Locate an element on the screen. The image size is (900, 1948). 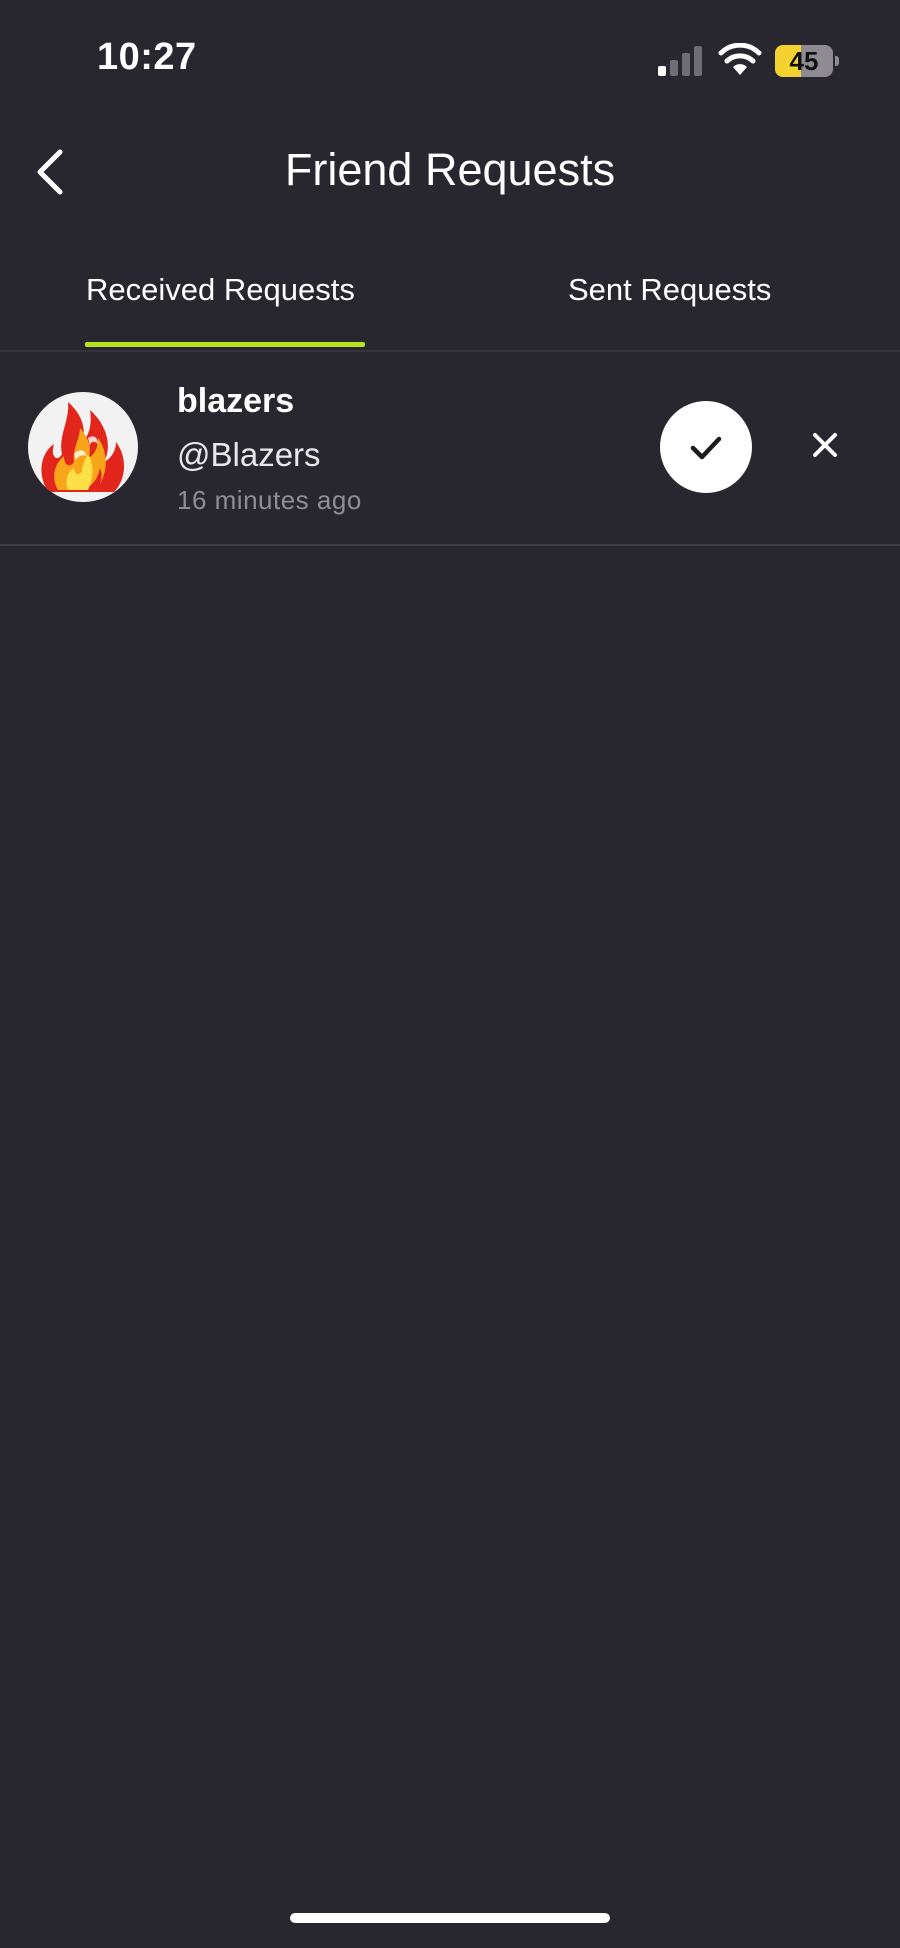
battery-icon: 45 is located at coordinates (807, 61).